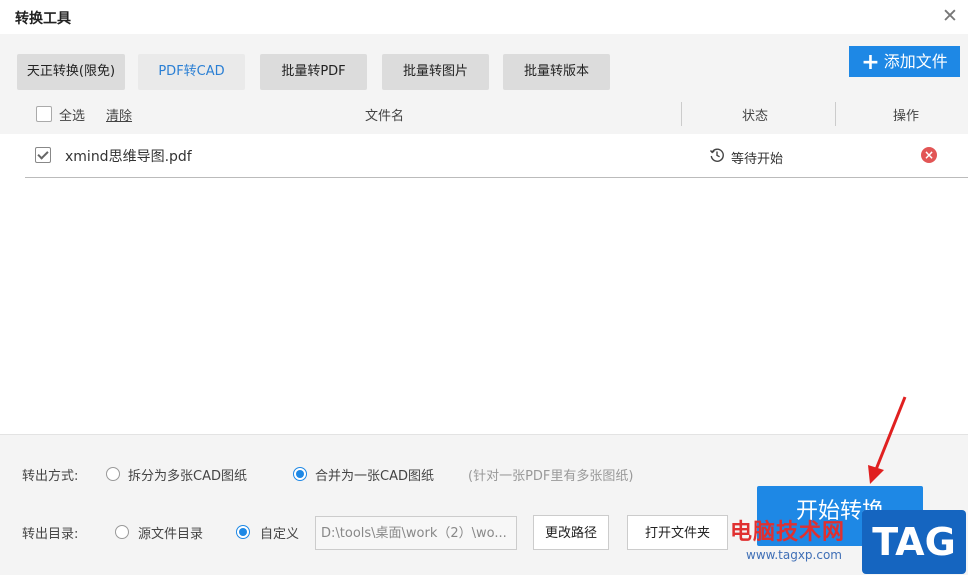  I want to click on watermark-url: www.tagxp.com, so click(794, 555).